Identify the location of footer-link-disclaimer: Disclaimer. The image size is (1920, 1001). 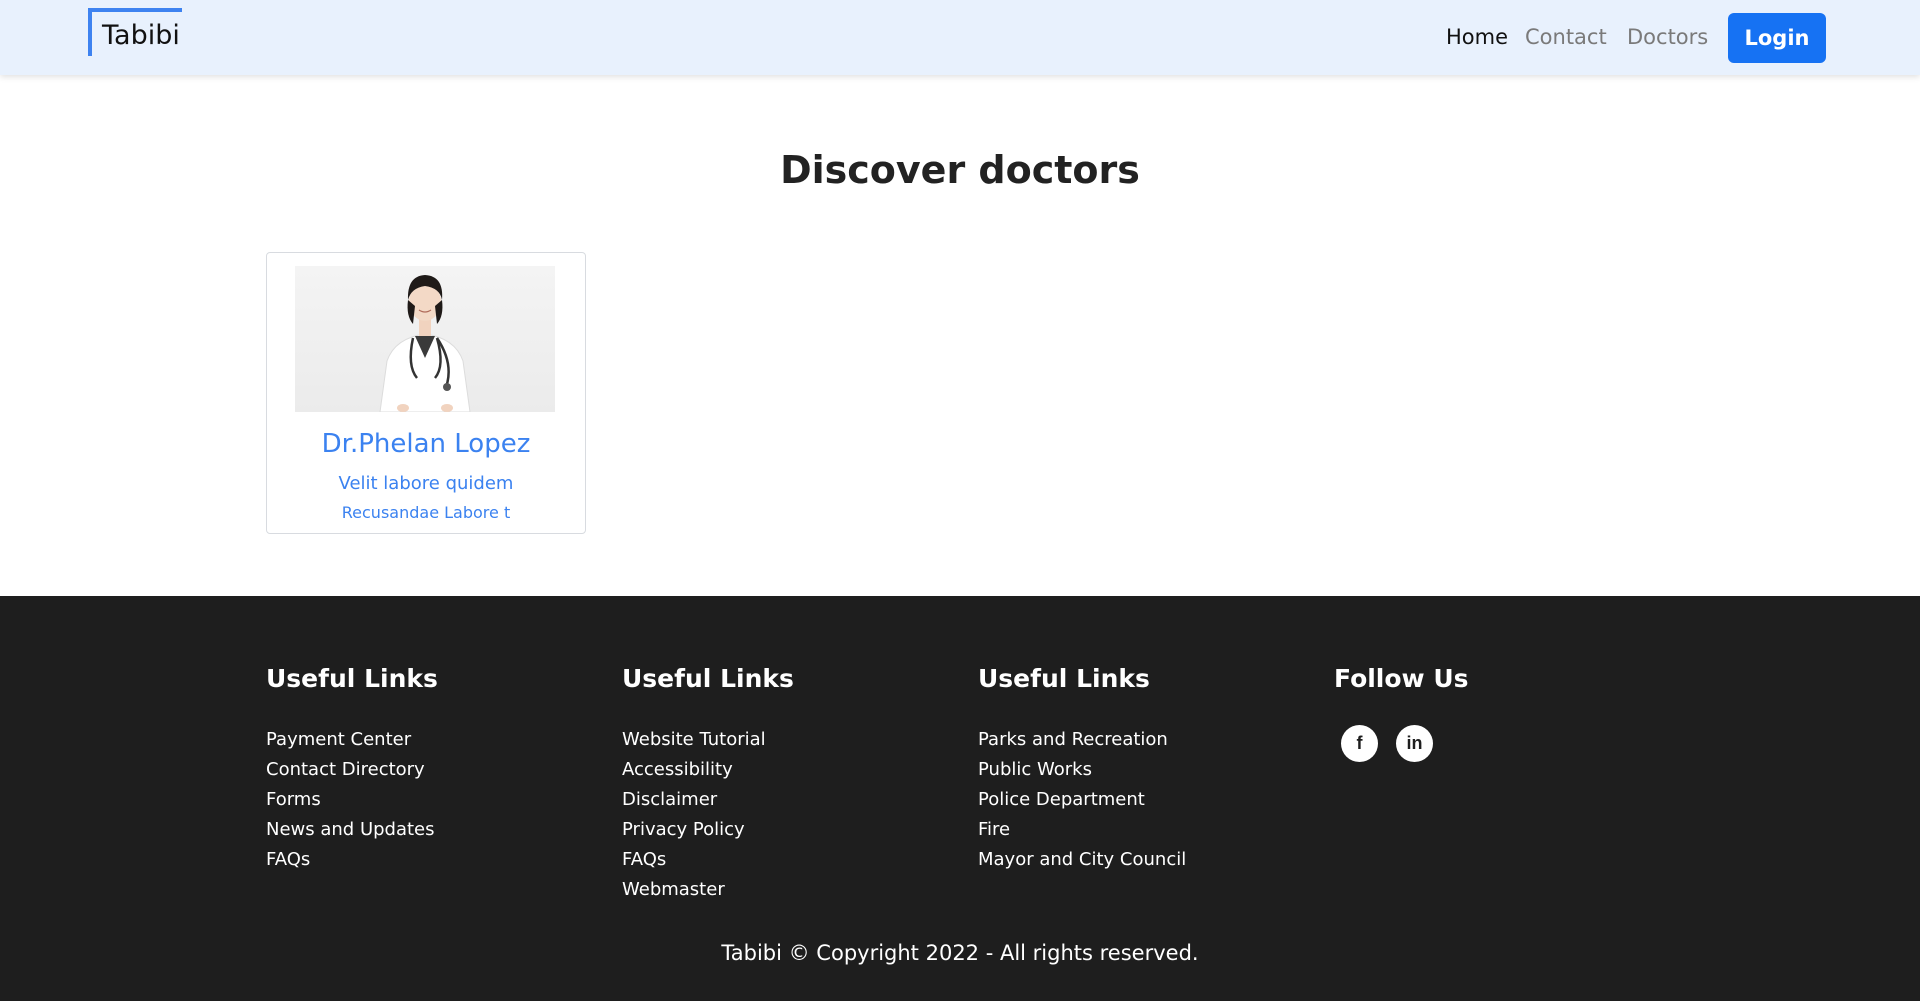
(708, 800).